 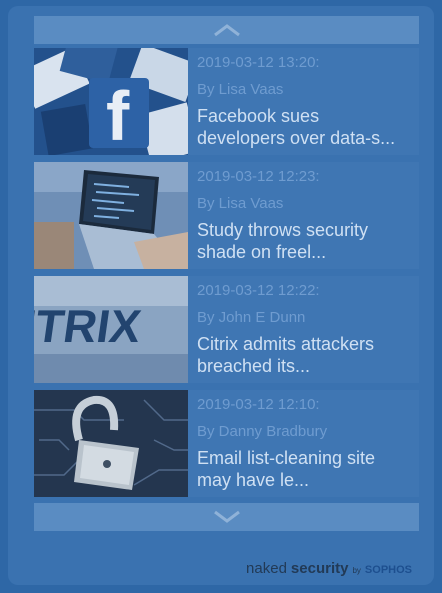 I want to click on article-thumbnail-citrix: ITRIX, so click(x=111, y=329).